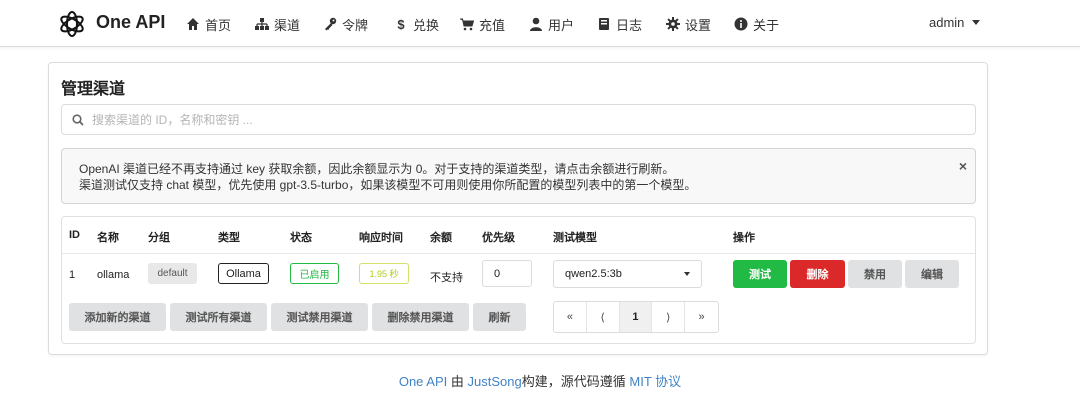  Describe the element at coordinates (932, 274) in the screenshot. I see `edit-button: 编辑` at that location.